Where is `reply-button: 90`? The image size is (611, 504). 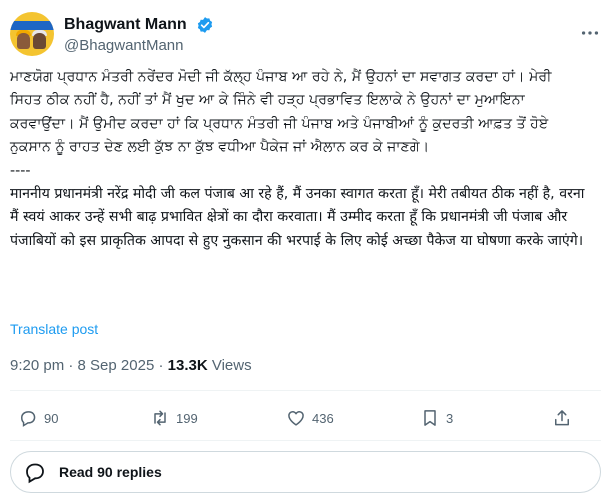 reply-button: 90 is located at coordinates (38, 418).